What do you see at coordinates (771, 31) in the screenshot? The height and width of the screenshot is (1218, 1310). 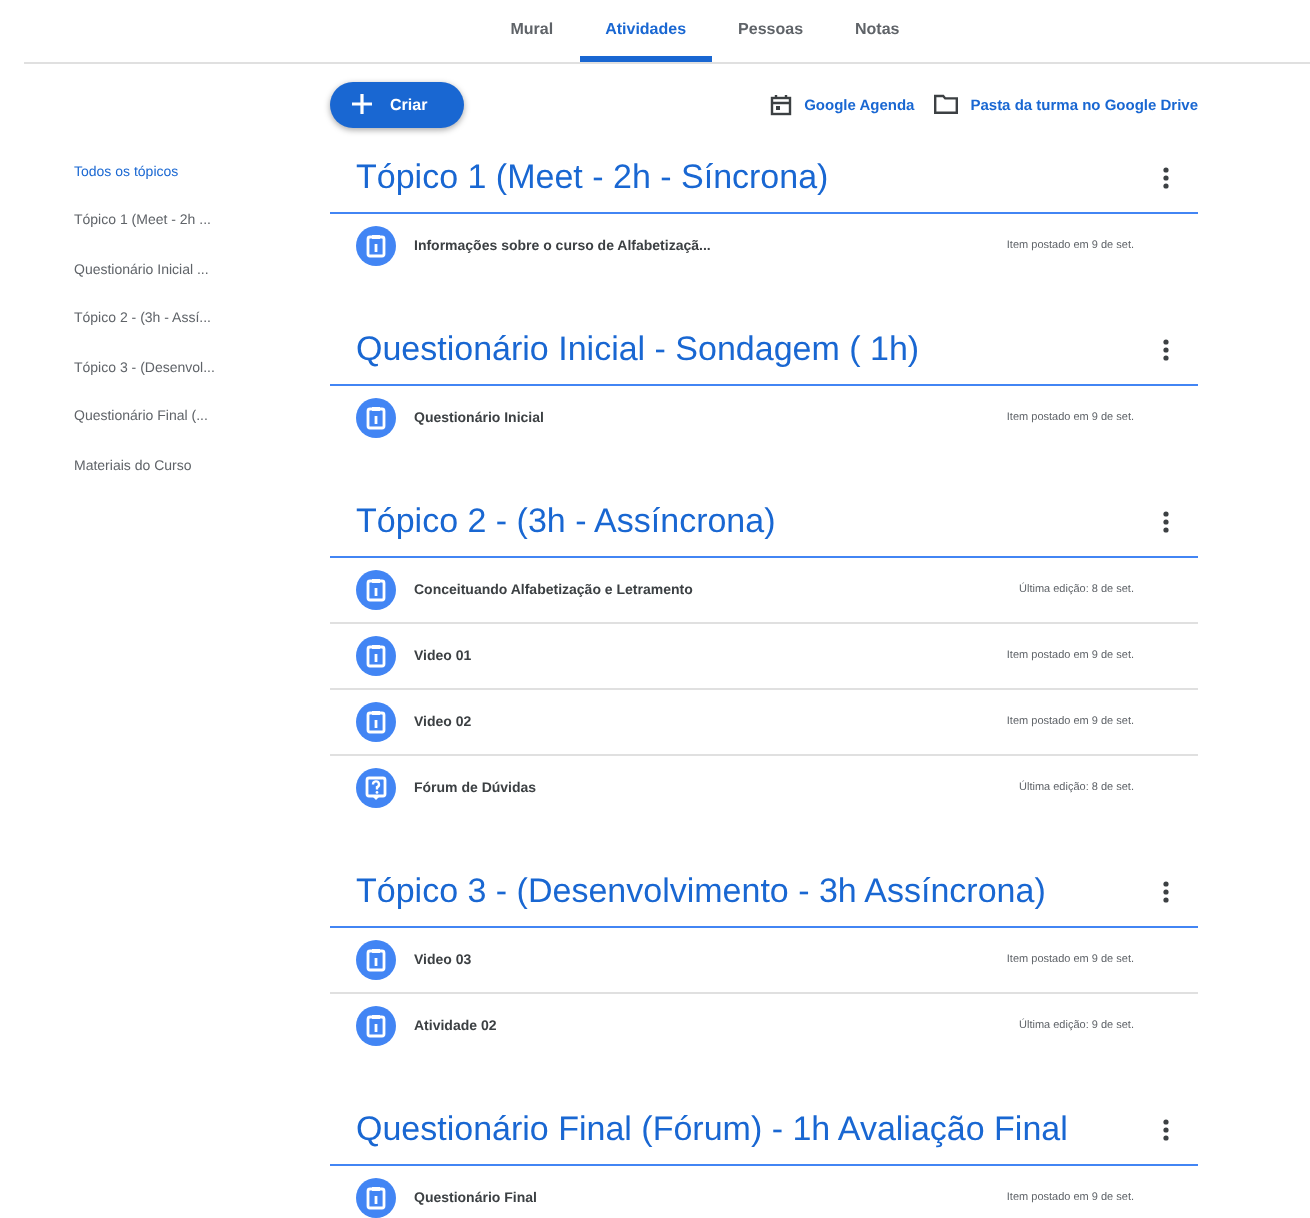 I see `nav-tab: Pessoas` at bounding box center [771, 31].